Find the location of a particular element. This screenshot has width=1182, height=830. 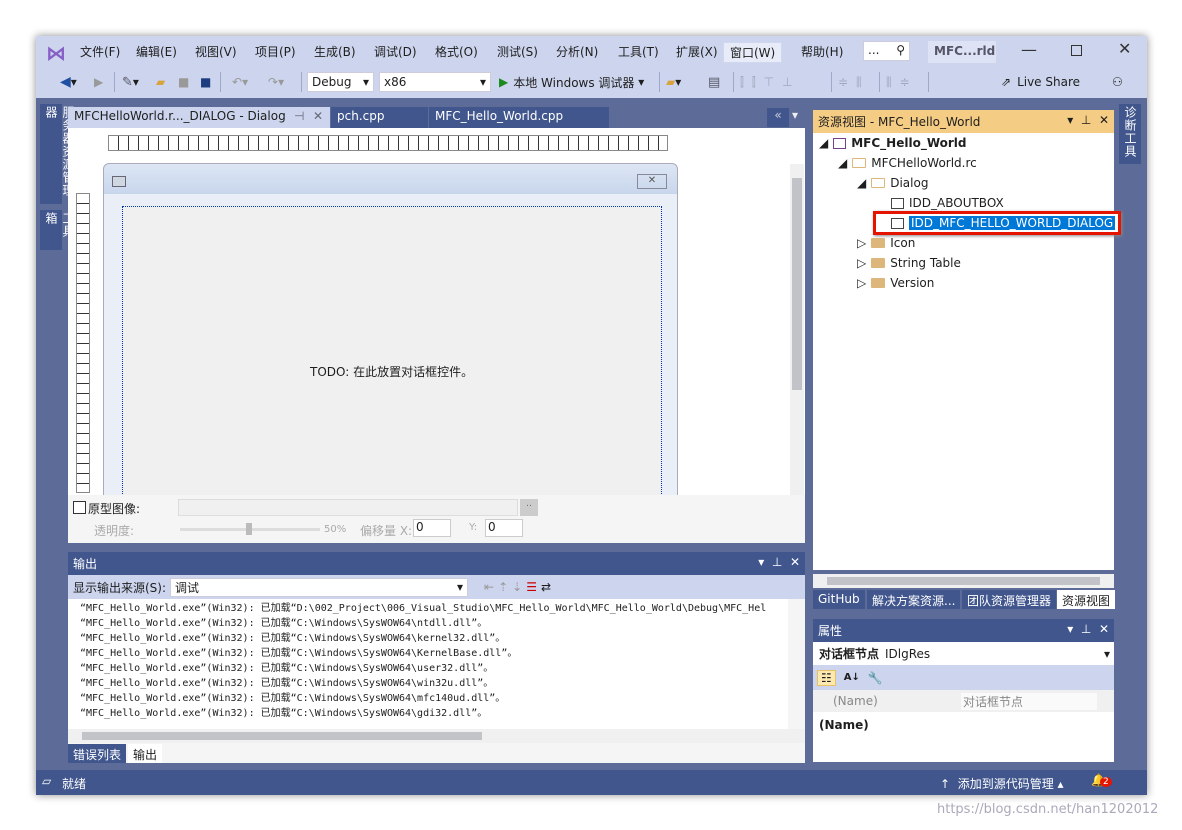

browse-button: .. is located at coordinates (529, 507).